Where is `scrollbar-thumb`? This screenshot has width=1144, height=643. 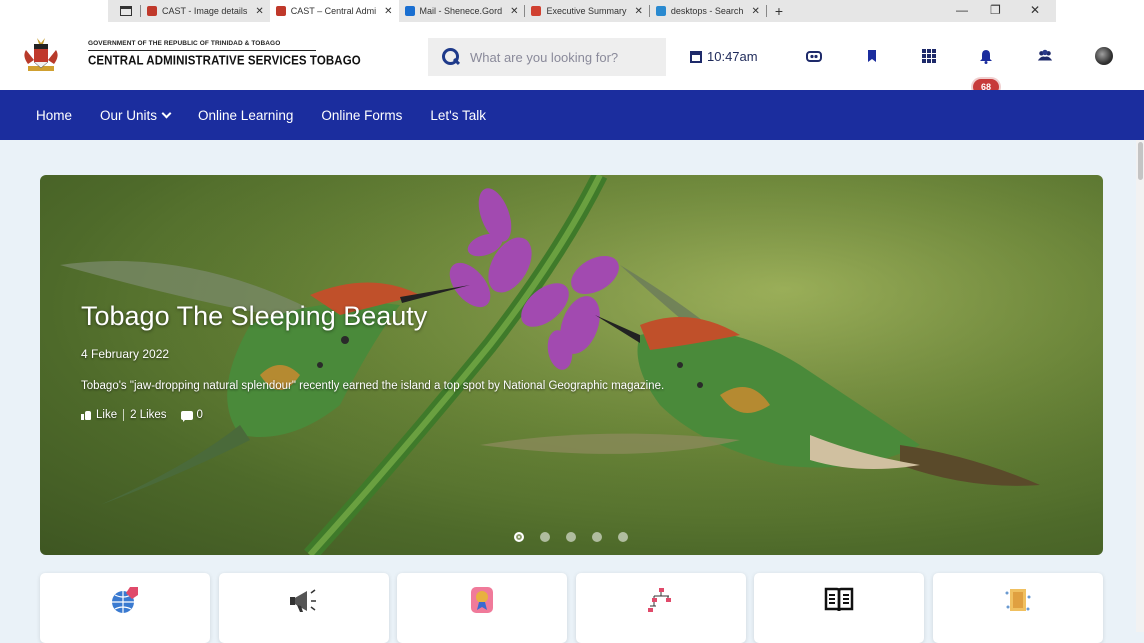
scrollbar-thumb is located at coordinates (1140, 161).